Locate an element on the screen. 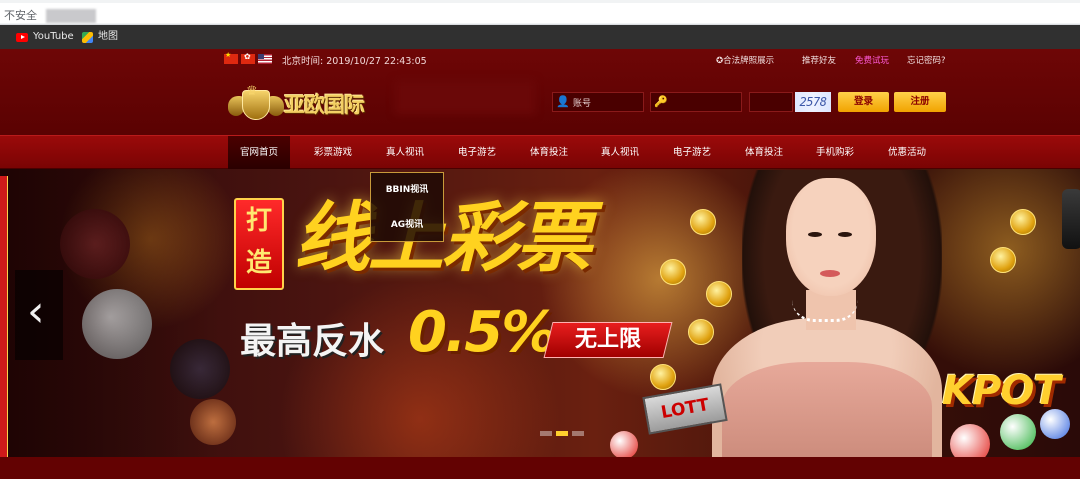 The image size is (1080, 479). nav-slots-2: 电子游艺 is located at coordinates (692, 153).